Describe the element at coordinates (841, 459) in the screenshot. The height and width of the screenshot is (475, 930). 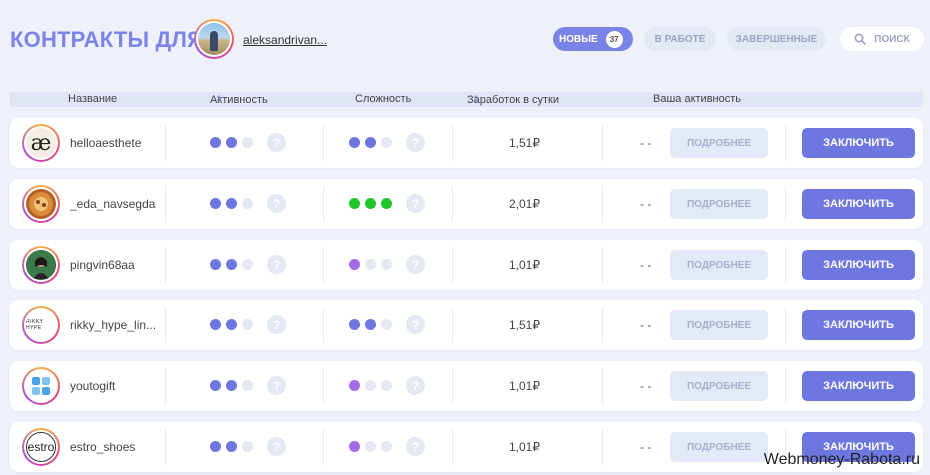
I see `watermark: Webmoney-Rabota.ru` at that location.